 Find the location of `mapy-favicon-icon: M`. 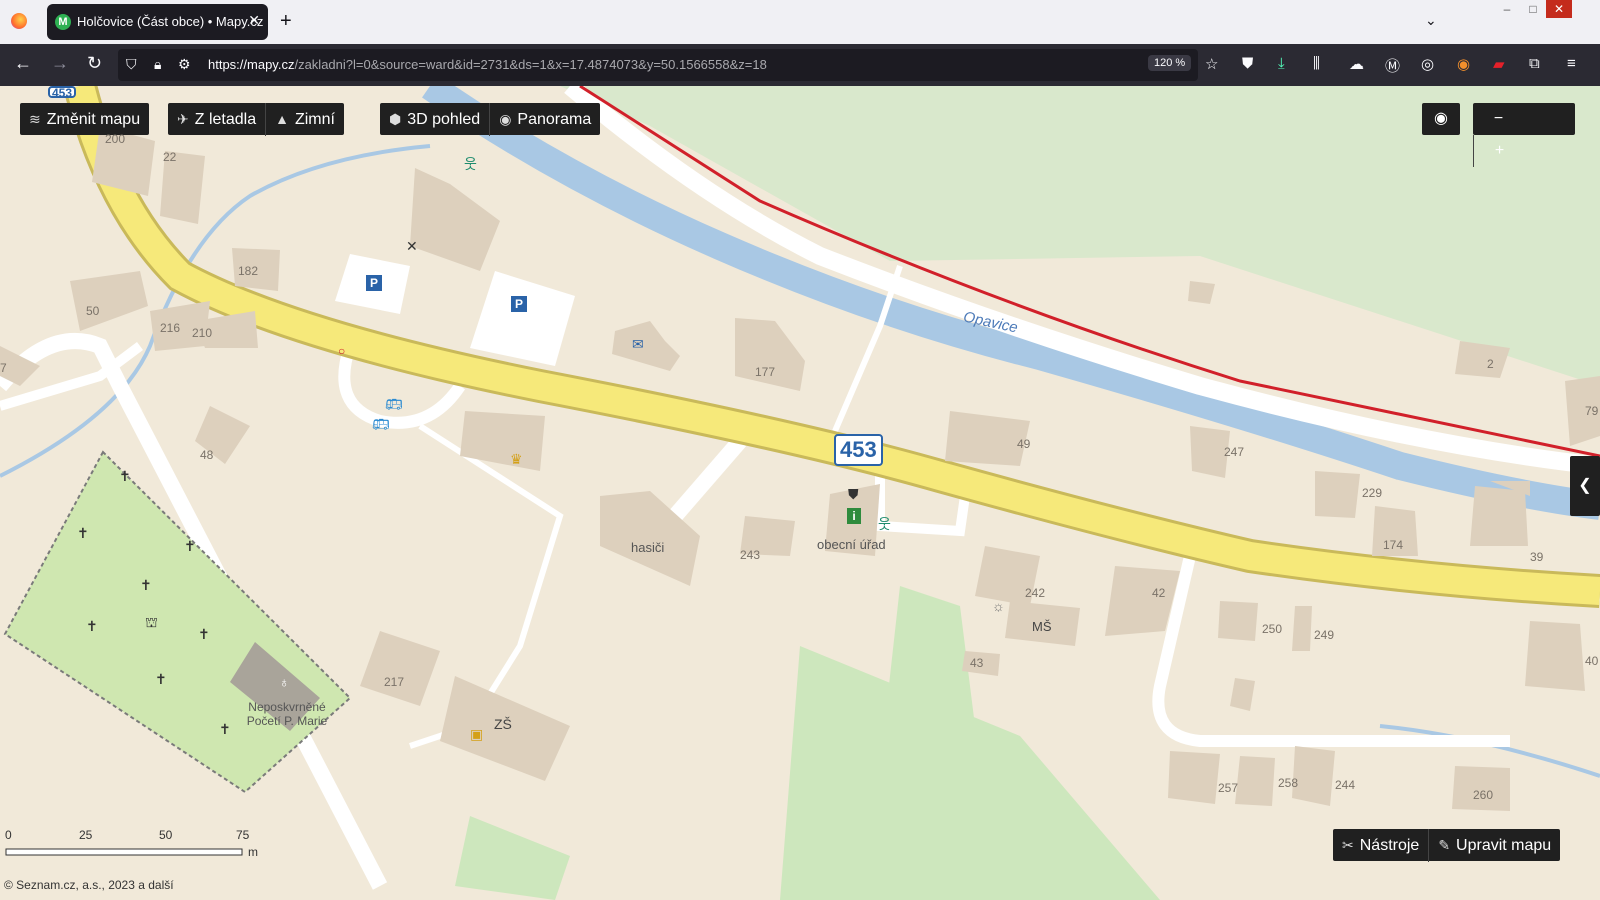

mapy-favicon-icon: M is located at coordinates (63, 22).